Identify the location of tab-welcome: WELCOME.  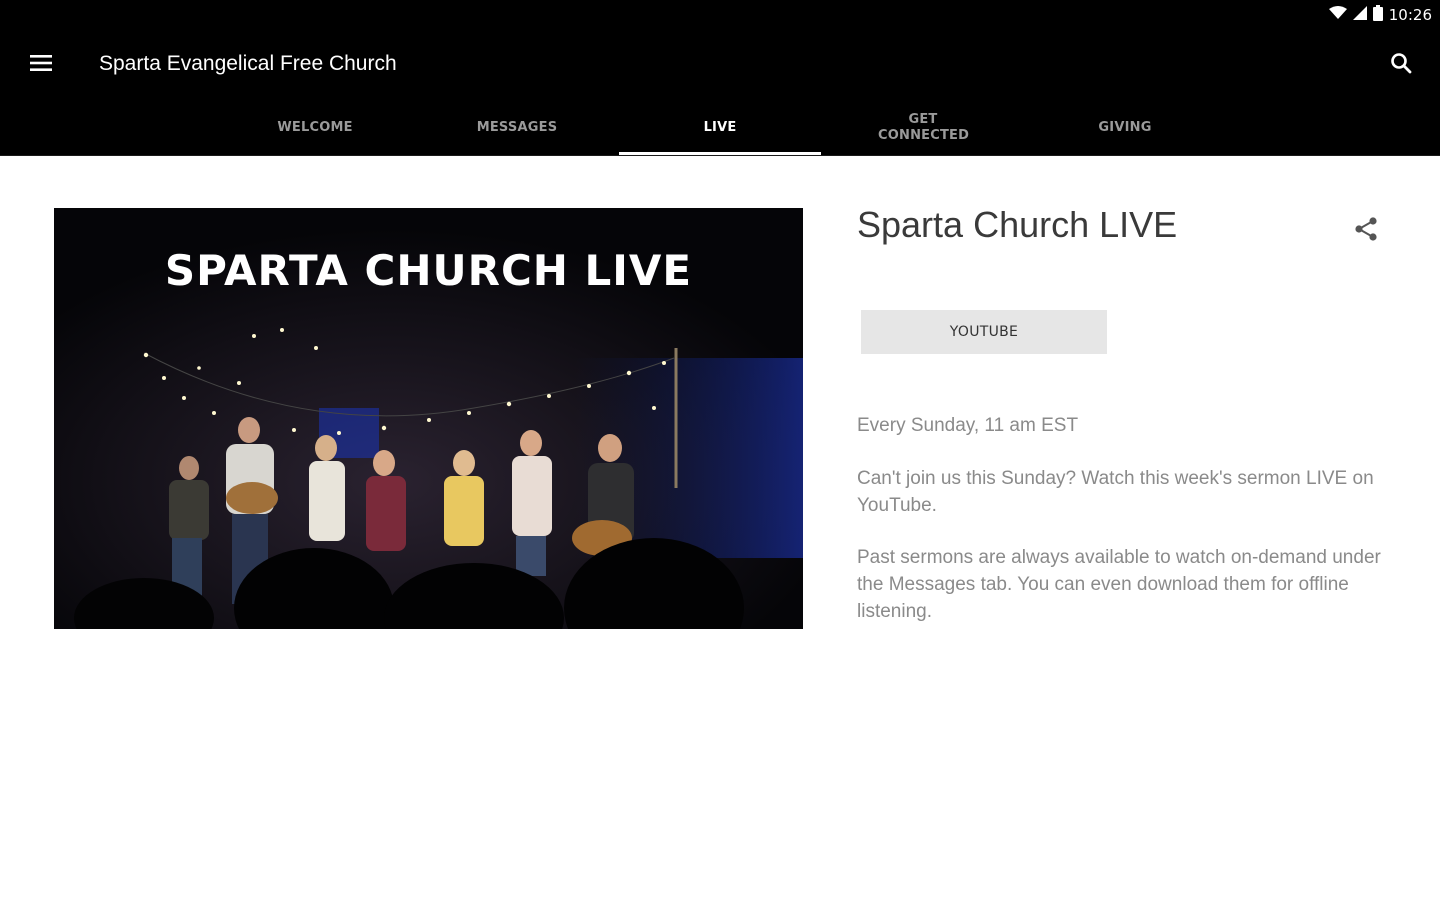
(315, 127).